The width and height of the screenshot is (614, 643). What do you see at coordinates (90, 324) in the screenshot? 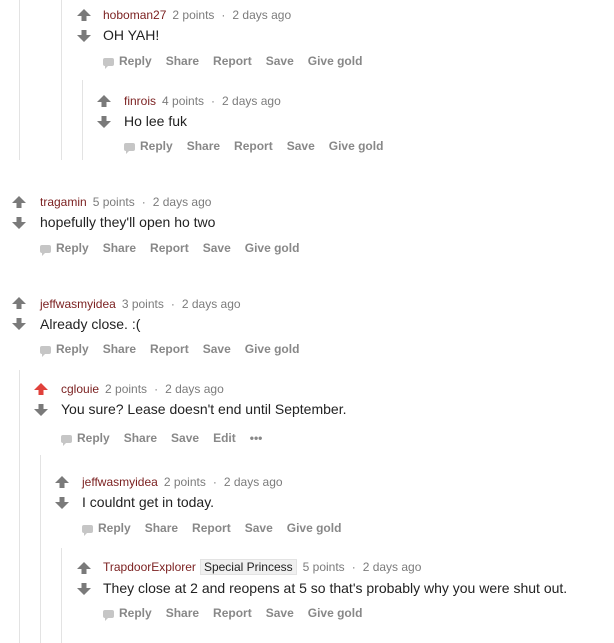
I see `comment-body: Already close. :(` at bounding box center [90, 324].